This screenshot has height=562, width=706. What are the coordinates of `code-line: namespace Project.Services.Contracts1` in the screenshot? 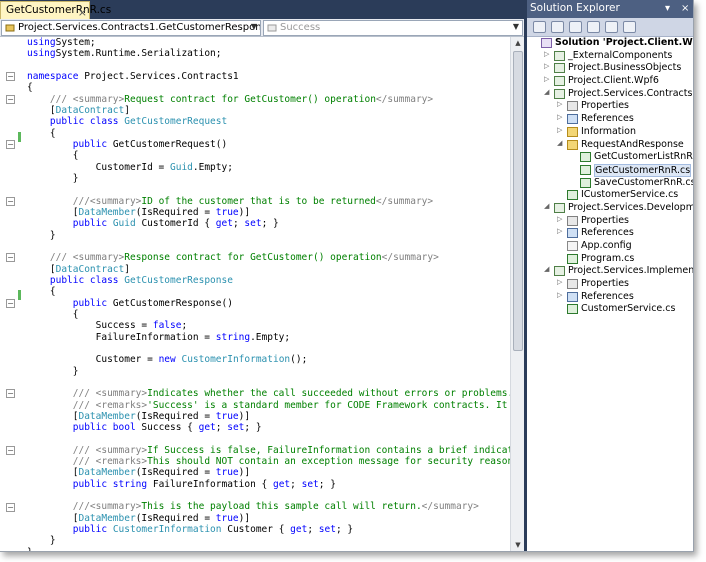 It's located at (268, 76).